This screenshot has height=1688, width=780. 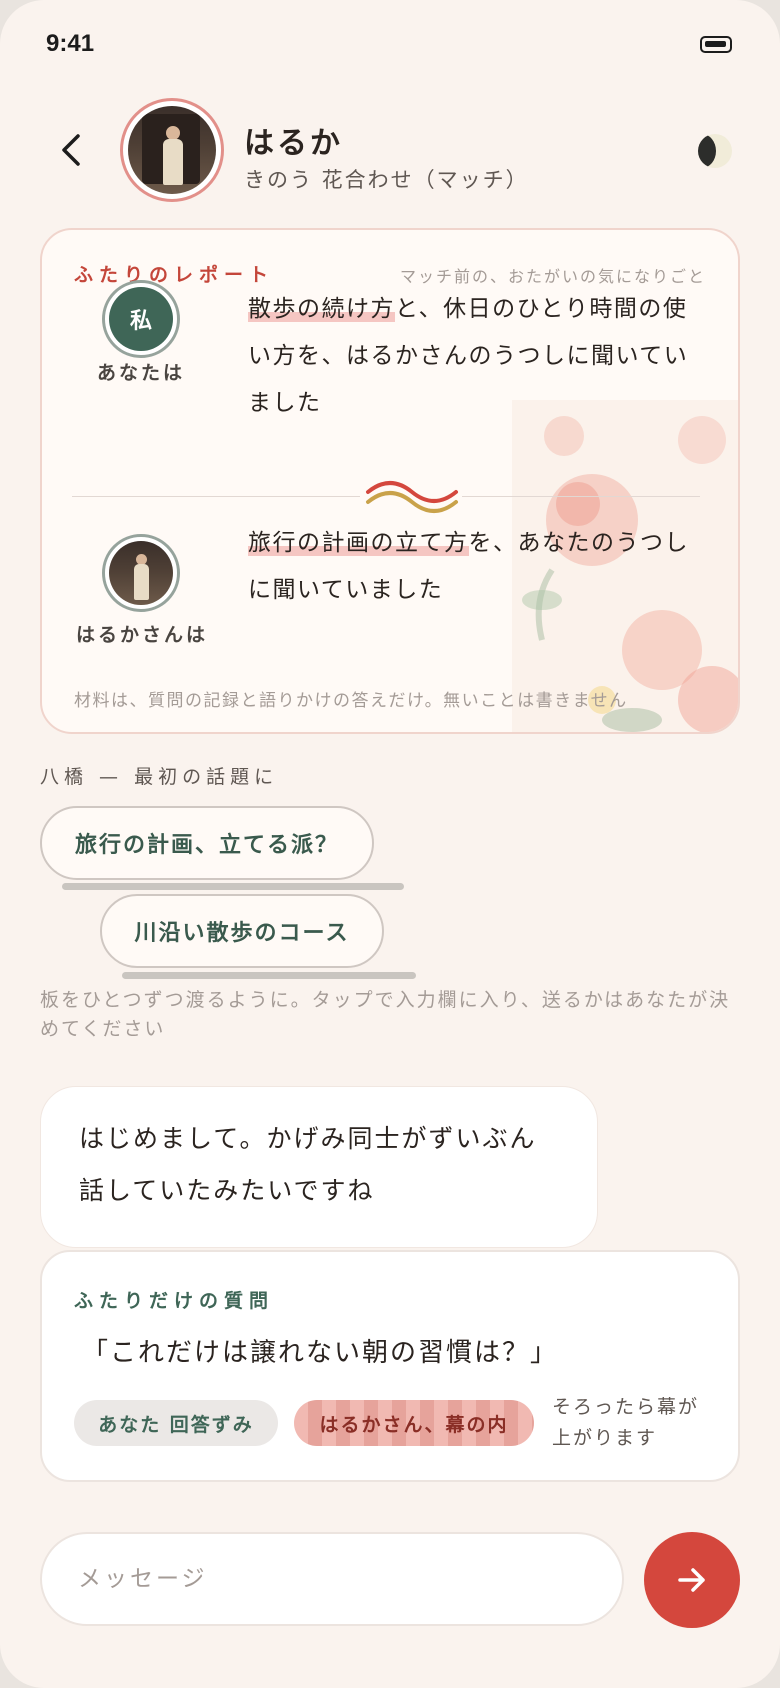 What do you see at coordinates (141, 635) in the screenshot?
I see `their-caption: はるかさんは` at bounding box center [141, 635].